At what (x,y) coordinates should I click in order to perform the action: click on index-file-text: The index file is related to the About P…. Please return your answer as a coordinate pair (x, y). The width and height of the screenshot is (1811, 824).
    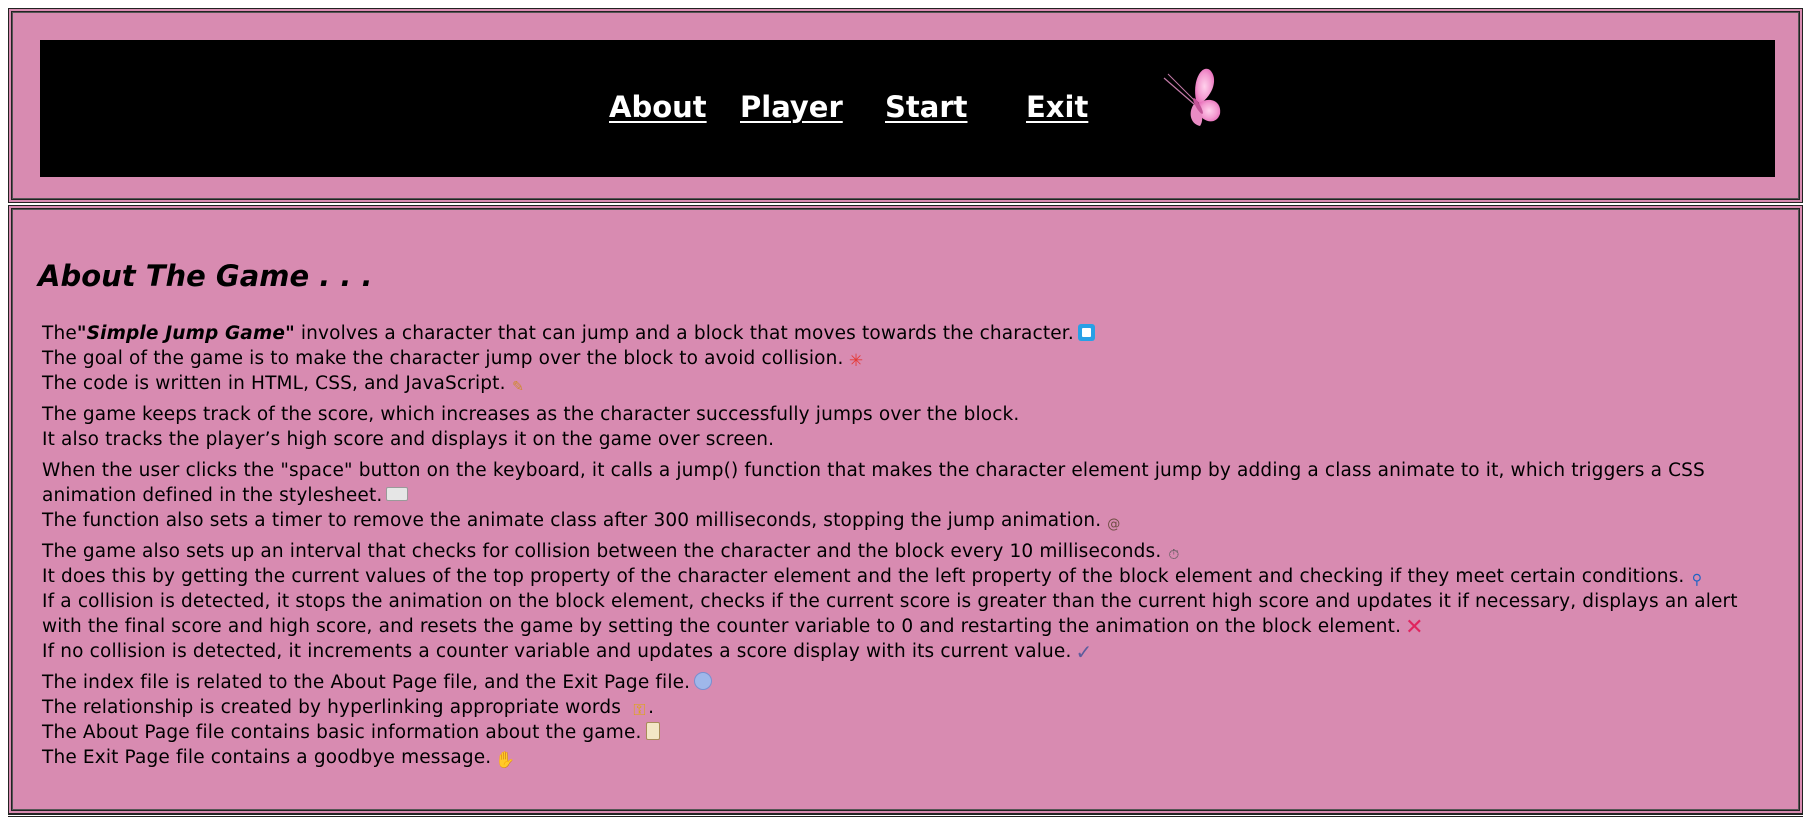
    Looking at the image, I should click on (366, 682).